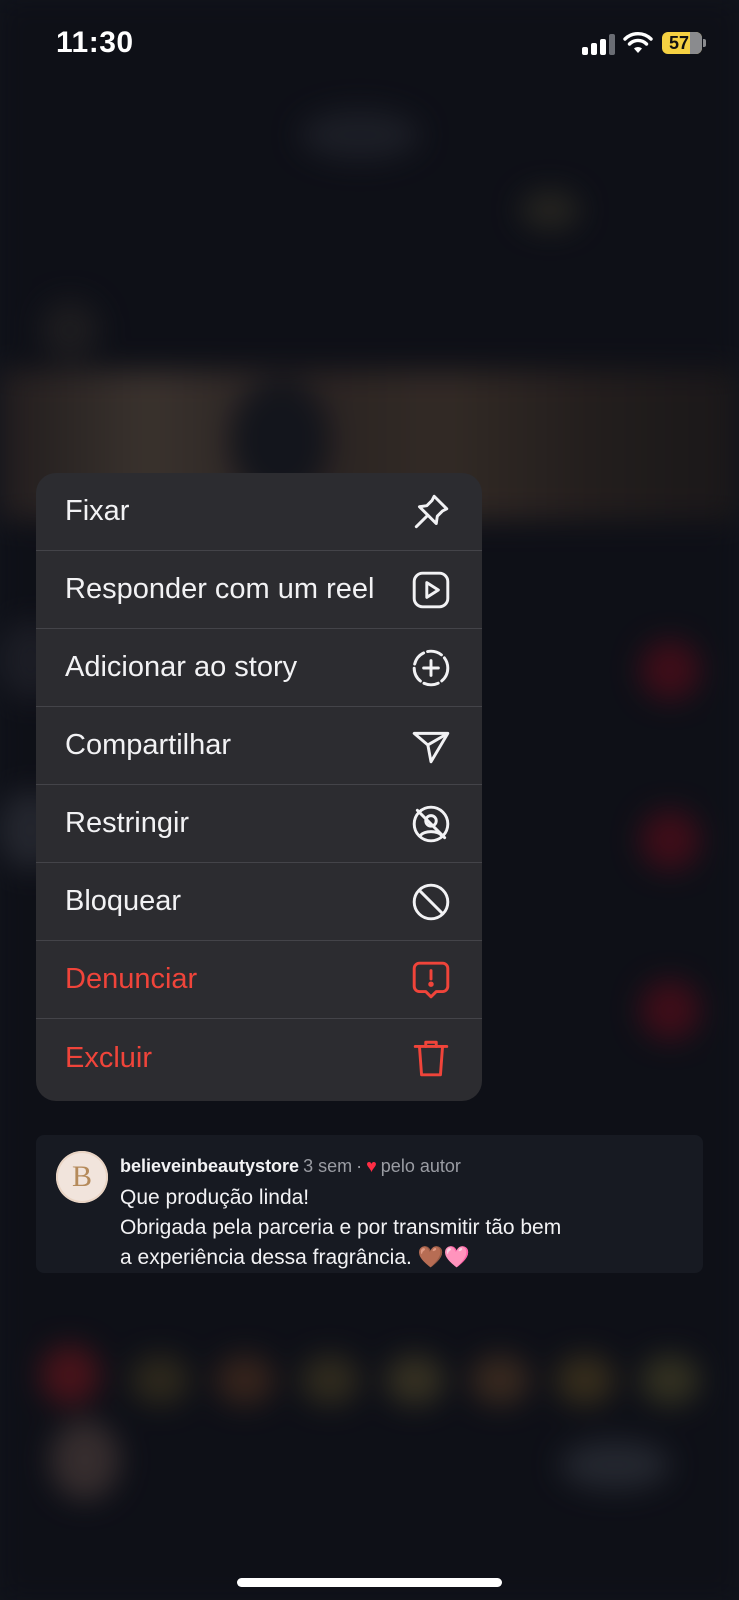  What do you see at coordinates (259, 746) in the screenshot?
I see `menu-item-share: Compartilhar` at bounding box center [259, 746].